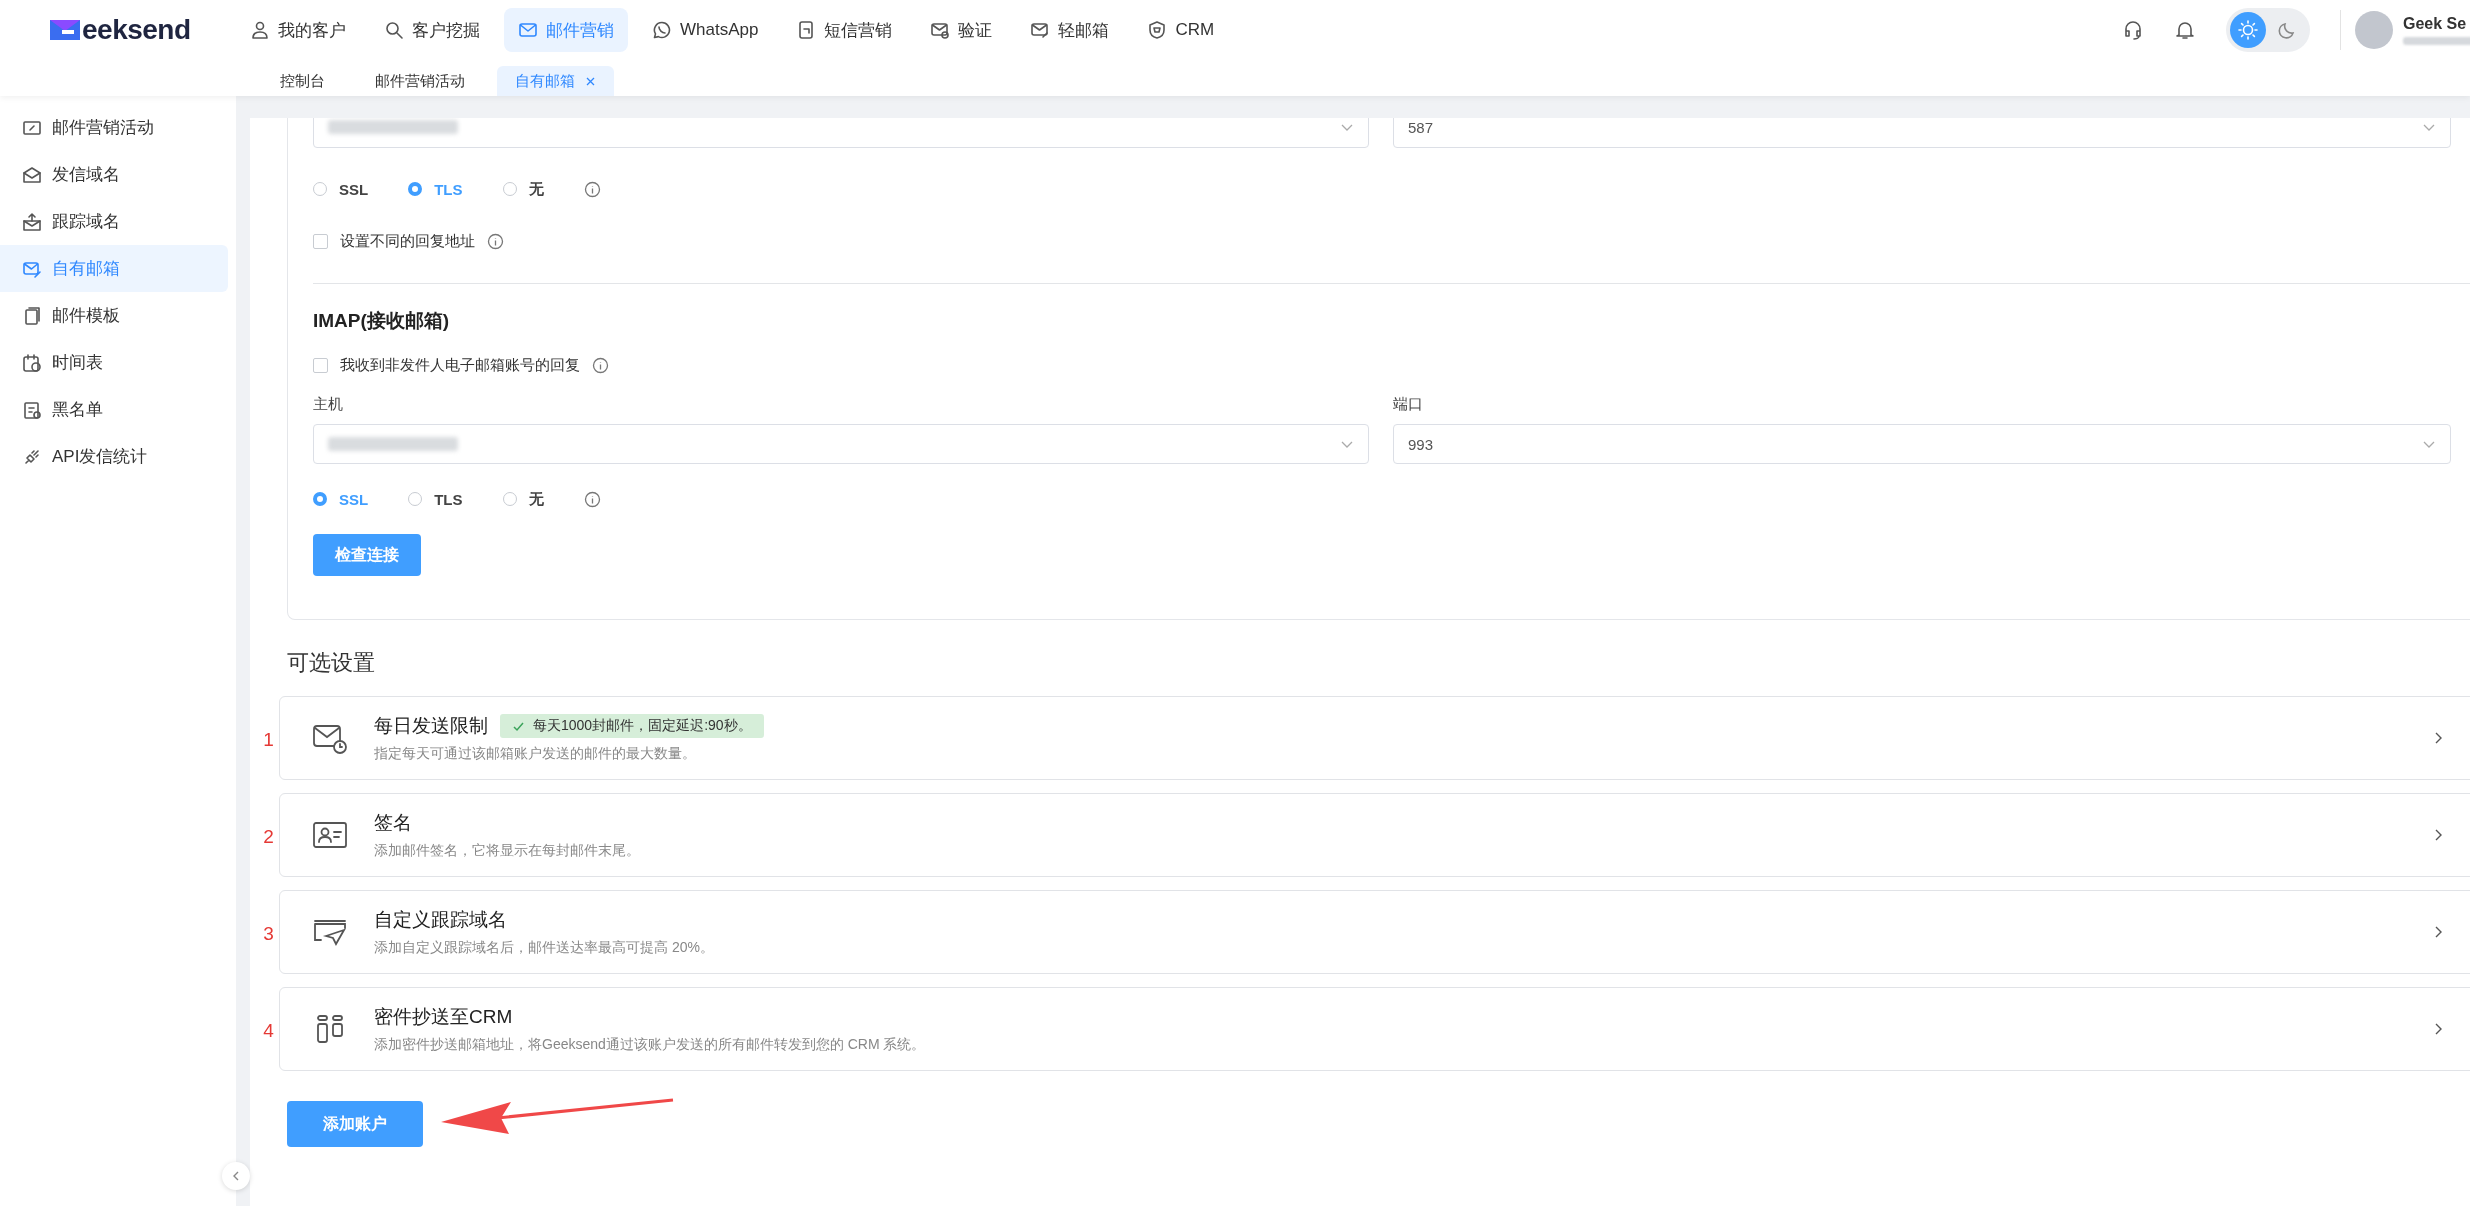  What do you see at coordinates (1374, 738) in the screenshot?
I see `settings-card: 每日发送限制 每天1000封邮件，固定延迟:90秒。 指定每天可通过该邮箱账户发送的邮件的最大数量。` at bounding box center [1374, 738].